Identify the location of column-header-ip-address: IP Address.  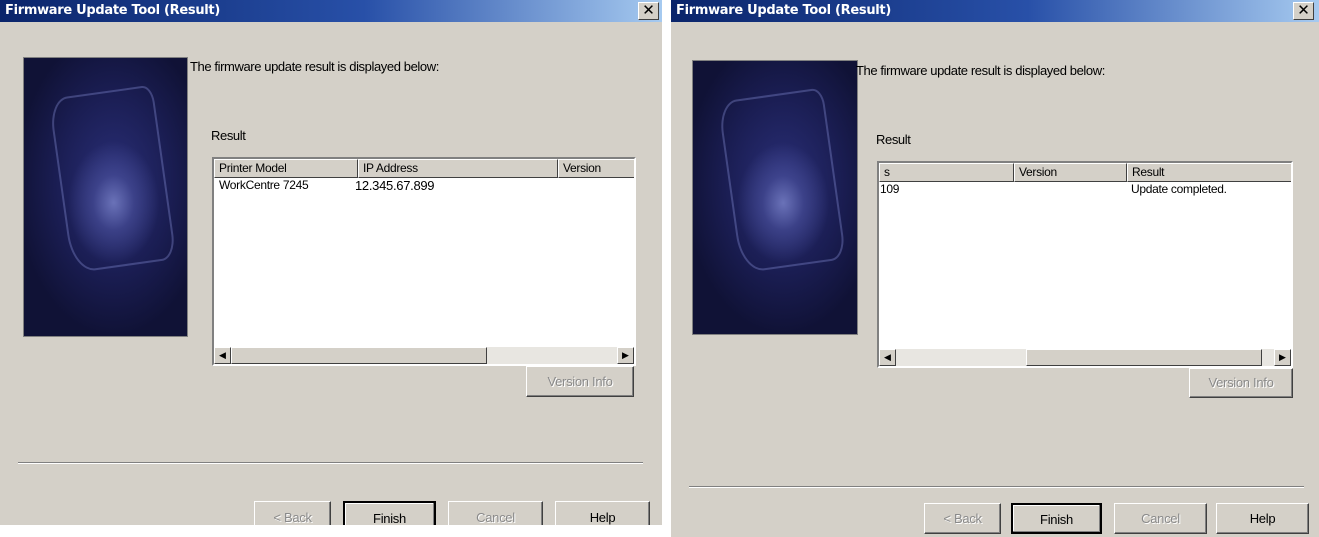
(458, 168).